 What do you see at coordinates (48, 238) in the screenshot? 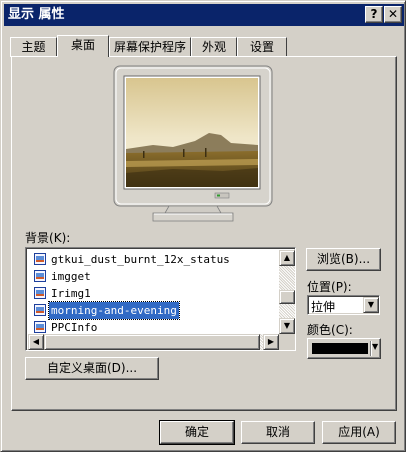
I see `background-label: 背景(K):` at bounding box center [48, 238].